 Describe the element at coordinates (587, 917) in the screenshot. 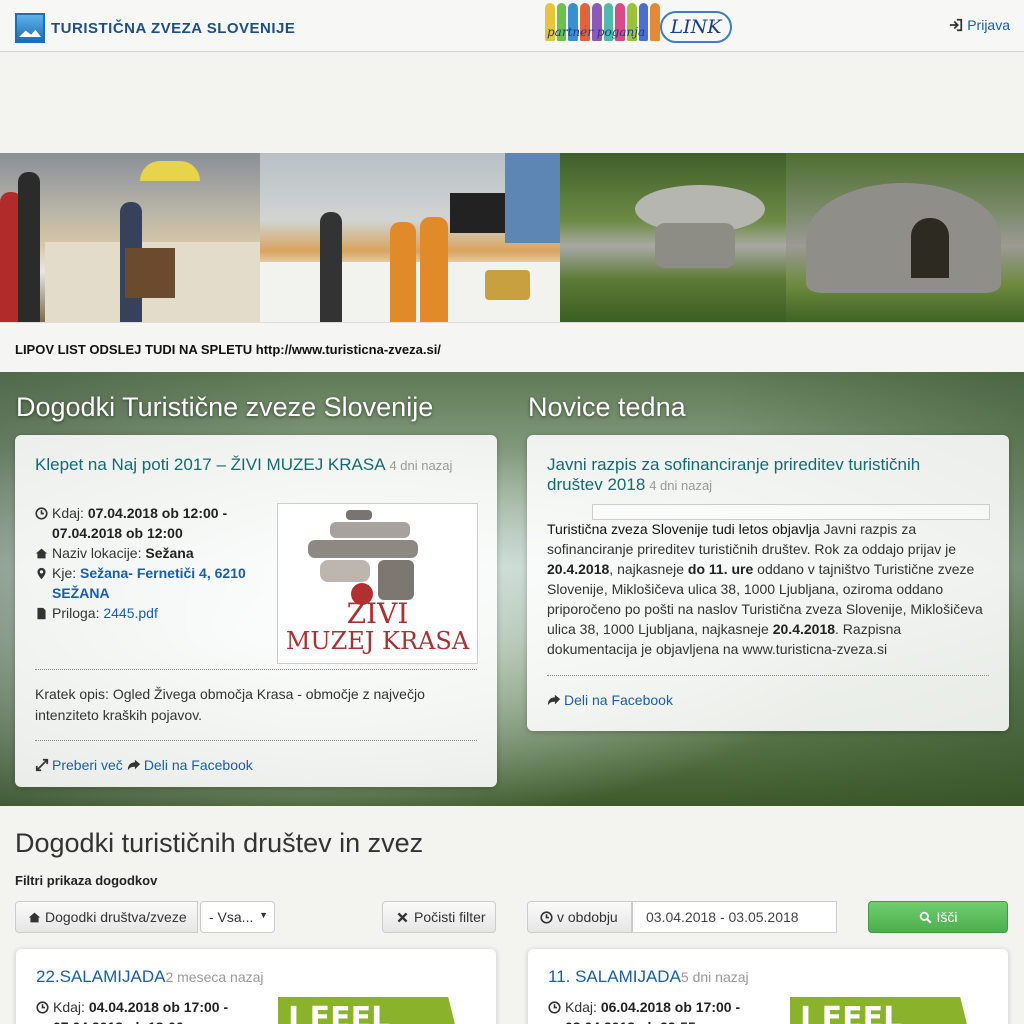

I see `period-label-text: v obdobju` at that location.